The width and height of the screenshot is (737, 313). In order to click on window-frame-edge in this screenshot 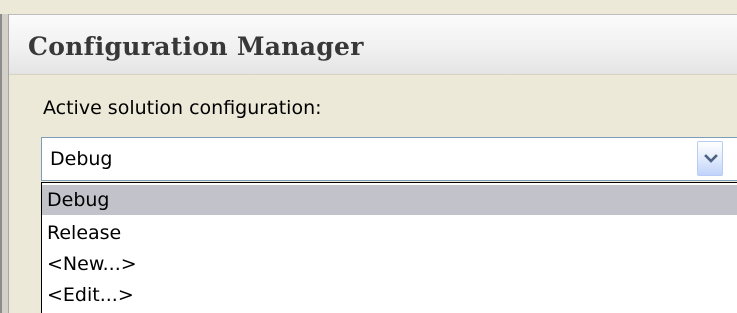, I will do `click(1, 163)`.